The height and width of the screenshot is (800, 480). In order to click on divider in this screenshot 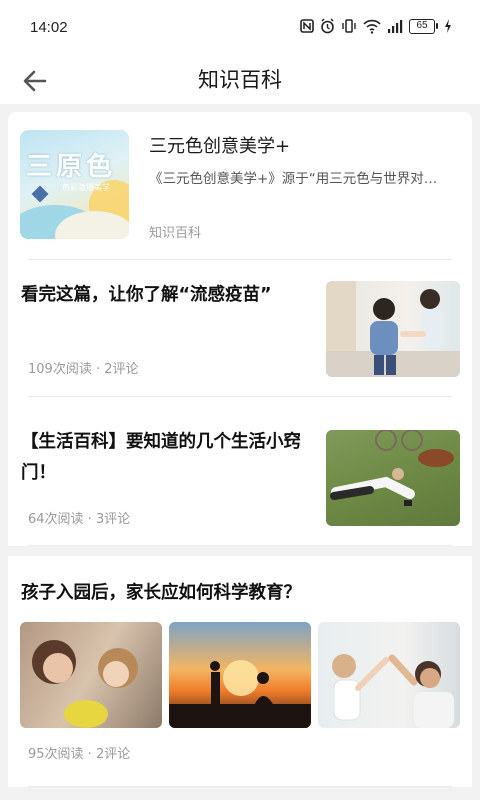, I will do `click(240, 545)`.